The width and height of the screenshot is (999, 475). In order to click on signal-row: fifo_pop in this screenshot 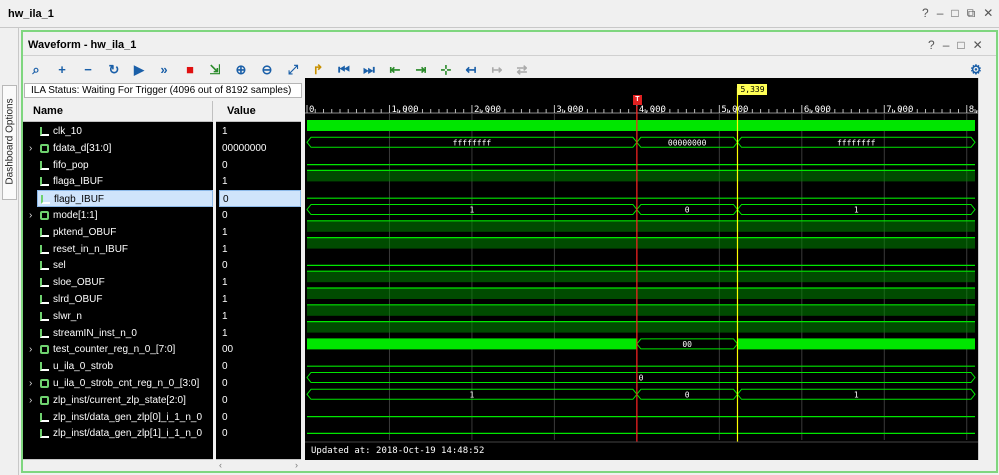, I will do `click(118, 165)`.